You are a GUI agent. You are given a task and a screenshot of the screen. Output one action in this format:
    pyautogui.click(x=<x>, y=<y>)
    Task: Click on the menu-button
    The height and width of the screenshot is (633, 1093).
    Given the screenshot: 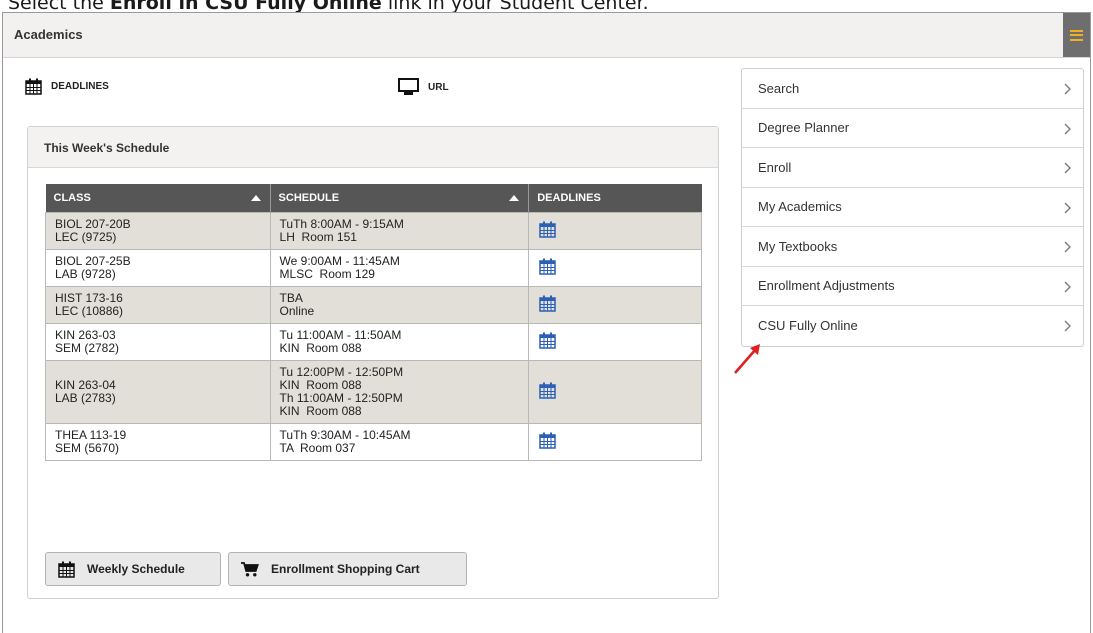 What is the action you would take?
    pyautogui.click(x=1076, y=35)
    